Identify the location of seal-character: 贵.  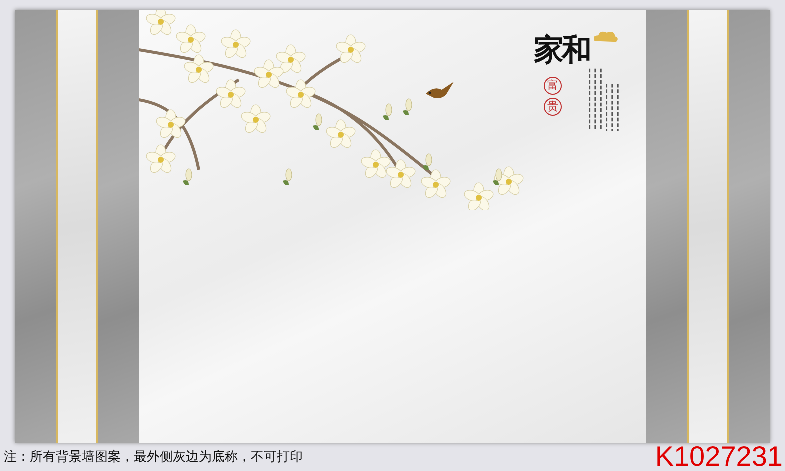
(553, 107).